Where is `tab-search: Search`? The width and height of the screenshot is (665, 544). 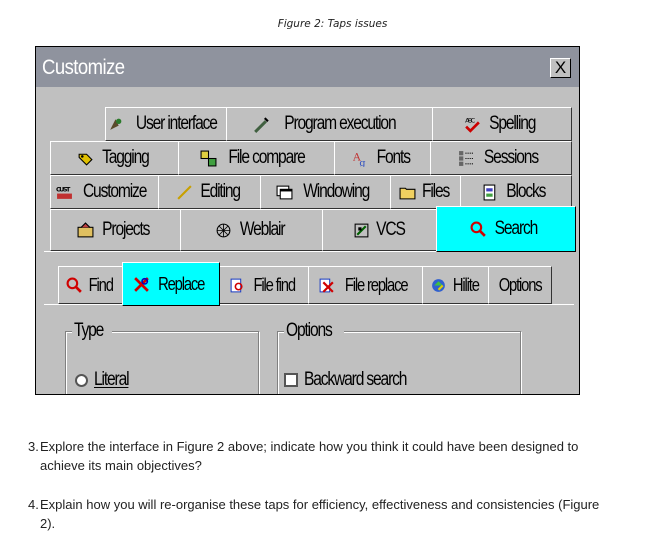 tab-search: Search is located at coordinates (506, 229).